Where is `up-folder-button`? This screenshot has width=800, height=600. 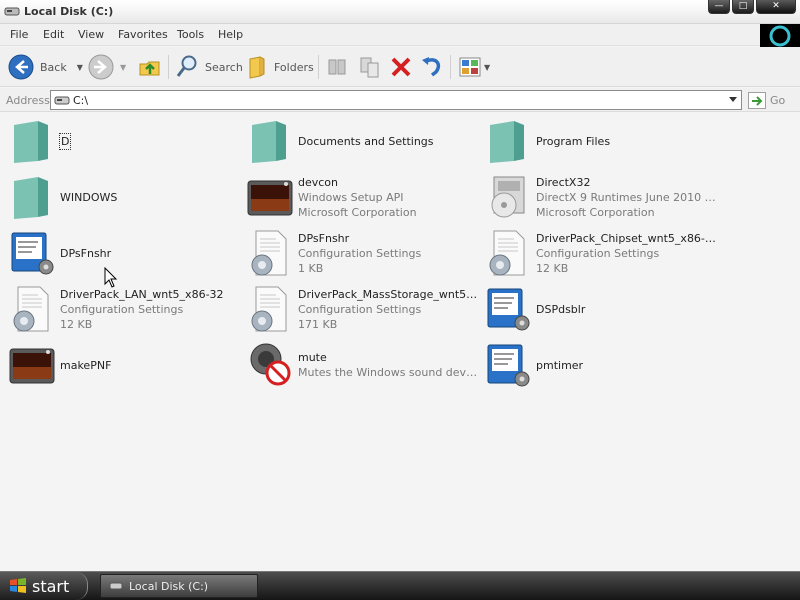 up-folder-button is located at coordinates (150, 67).